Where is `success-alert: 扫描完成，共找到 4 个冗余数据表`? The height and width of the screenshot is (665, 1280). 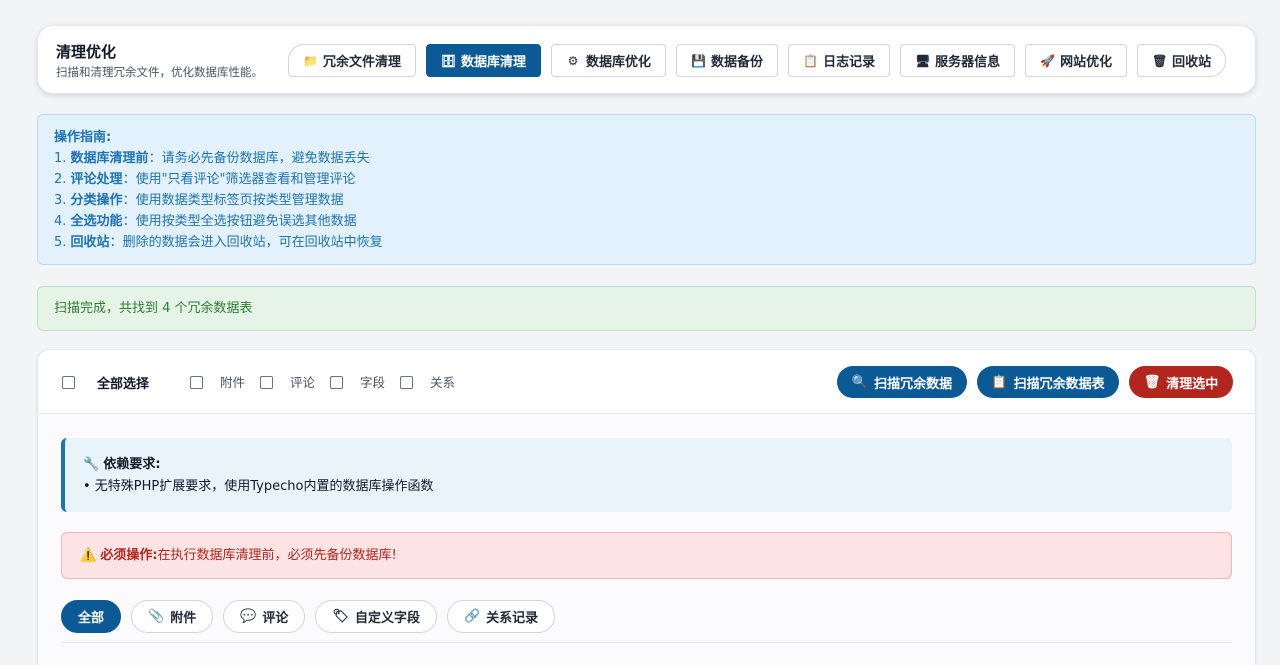 success-alert: 扫描完成，共找到 4 个冗余数据表 is located at coordinates (646, 308).